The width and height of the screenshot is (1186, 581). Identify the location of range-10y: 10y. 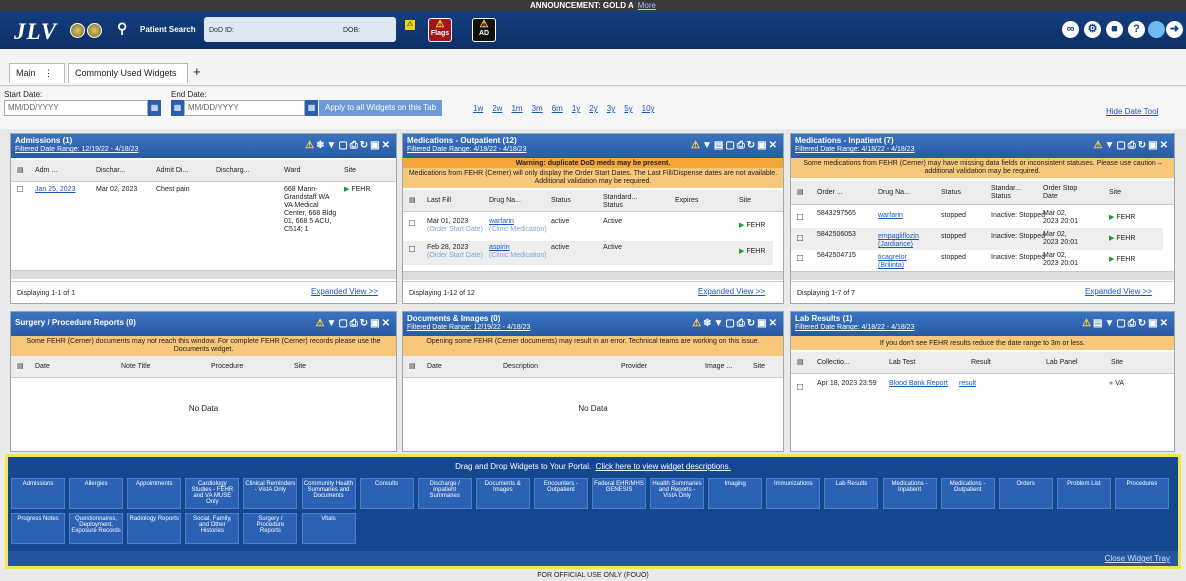
(648, 108).